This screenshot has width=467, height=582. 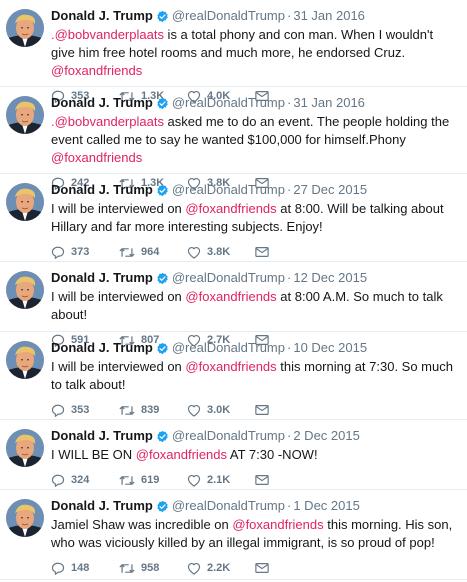 I want to click on tweet-date: 2 Dec 2015, so click(x=326, y=436).